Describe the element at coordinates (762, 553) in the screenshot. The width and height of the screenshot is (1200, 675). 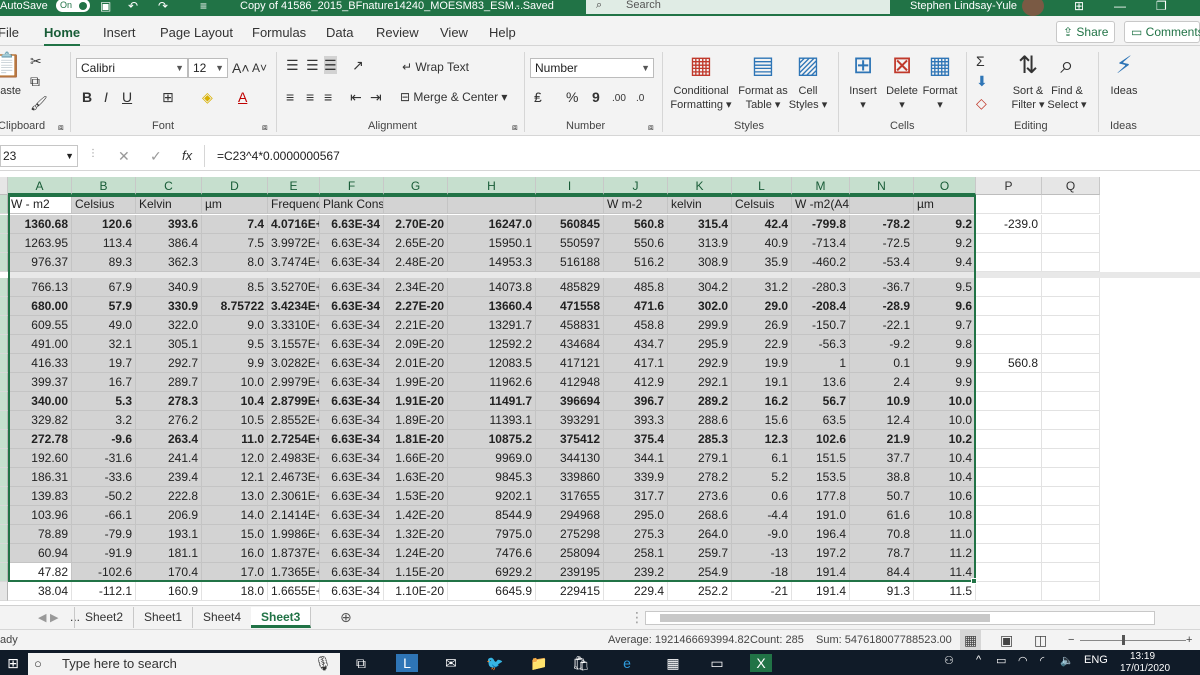
I see `cell-l: -13` at that location.